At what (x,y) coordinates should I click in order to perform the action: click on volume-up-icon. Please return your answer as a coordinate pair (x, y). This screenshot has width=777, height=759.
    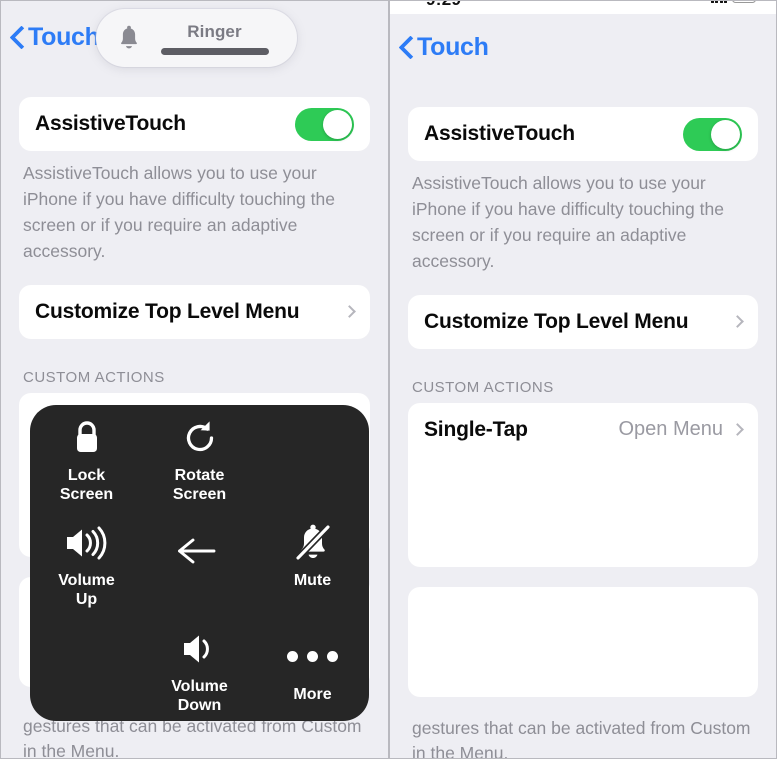
    Looking at the image, I should click on (87, 543).